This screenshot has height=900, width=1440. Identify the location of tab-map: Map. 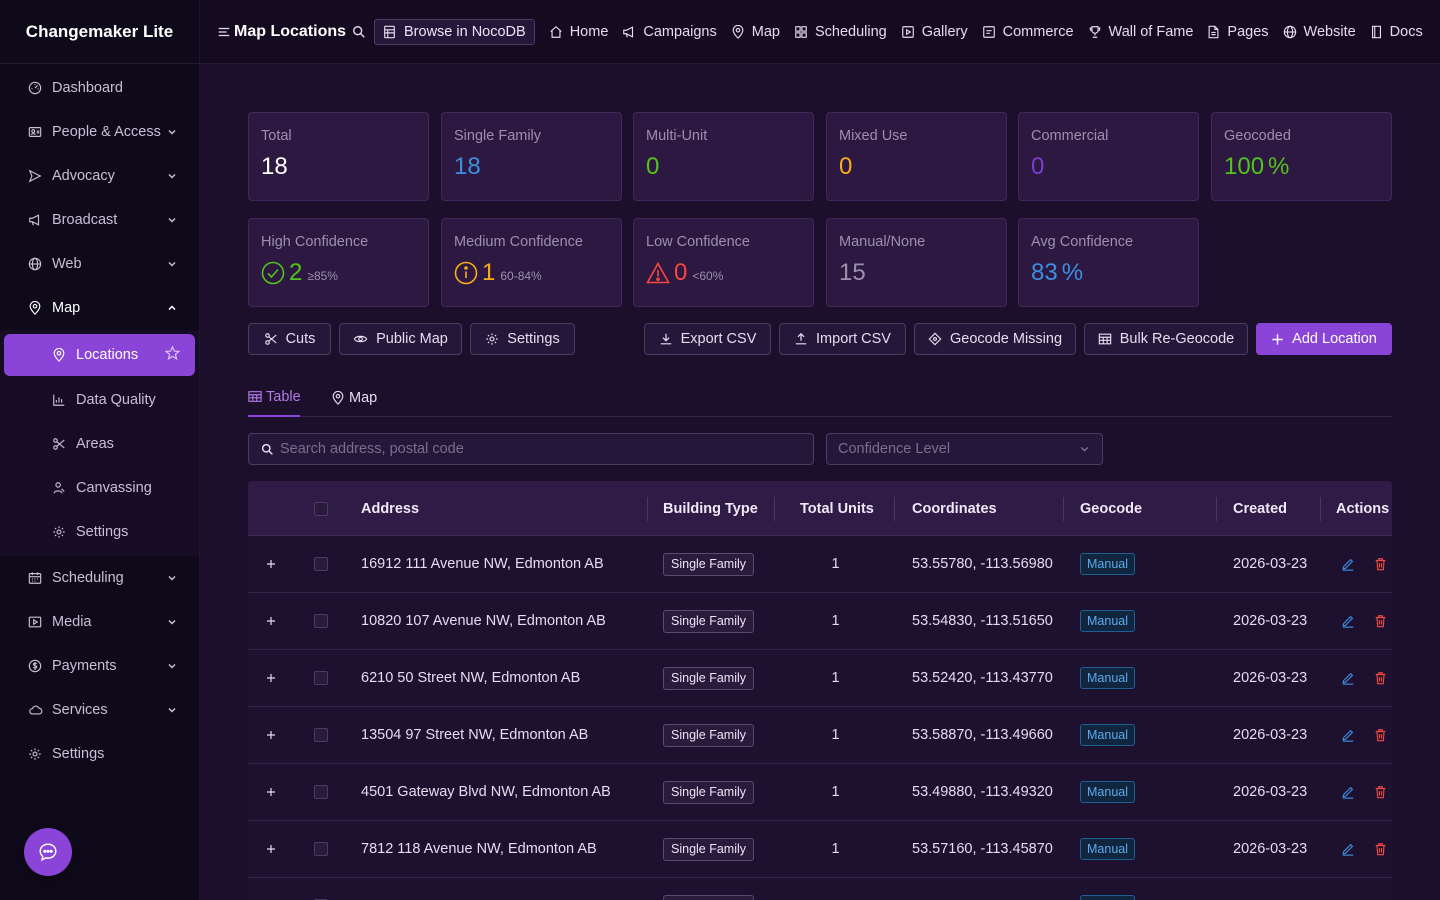
(354, 397).